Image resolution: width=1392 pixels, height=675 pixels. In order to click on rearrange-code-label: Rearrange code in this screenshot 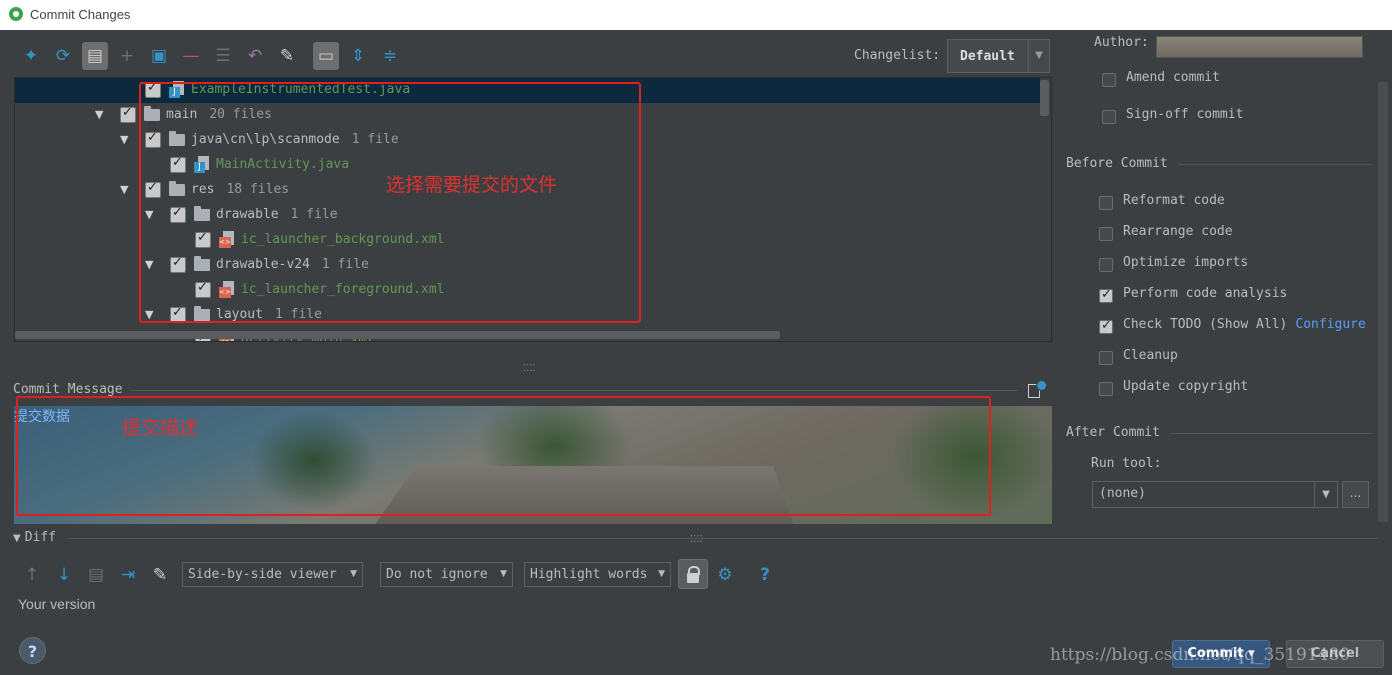, I will do `click(1178, 231)`.